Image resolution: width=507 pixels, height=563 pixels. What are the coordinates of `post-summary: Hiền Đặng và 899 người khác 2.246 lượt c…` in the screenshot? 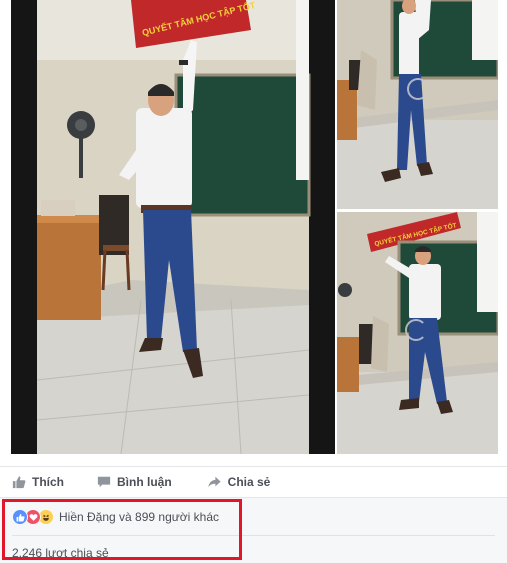 It's located at (253, 530).